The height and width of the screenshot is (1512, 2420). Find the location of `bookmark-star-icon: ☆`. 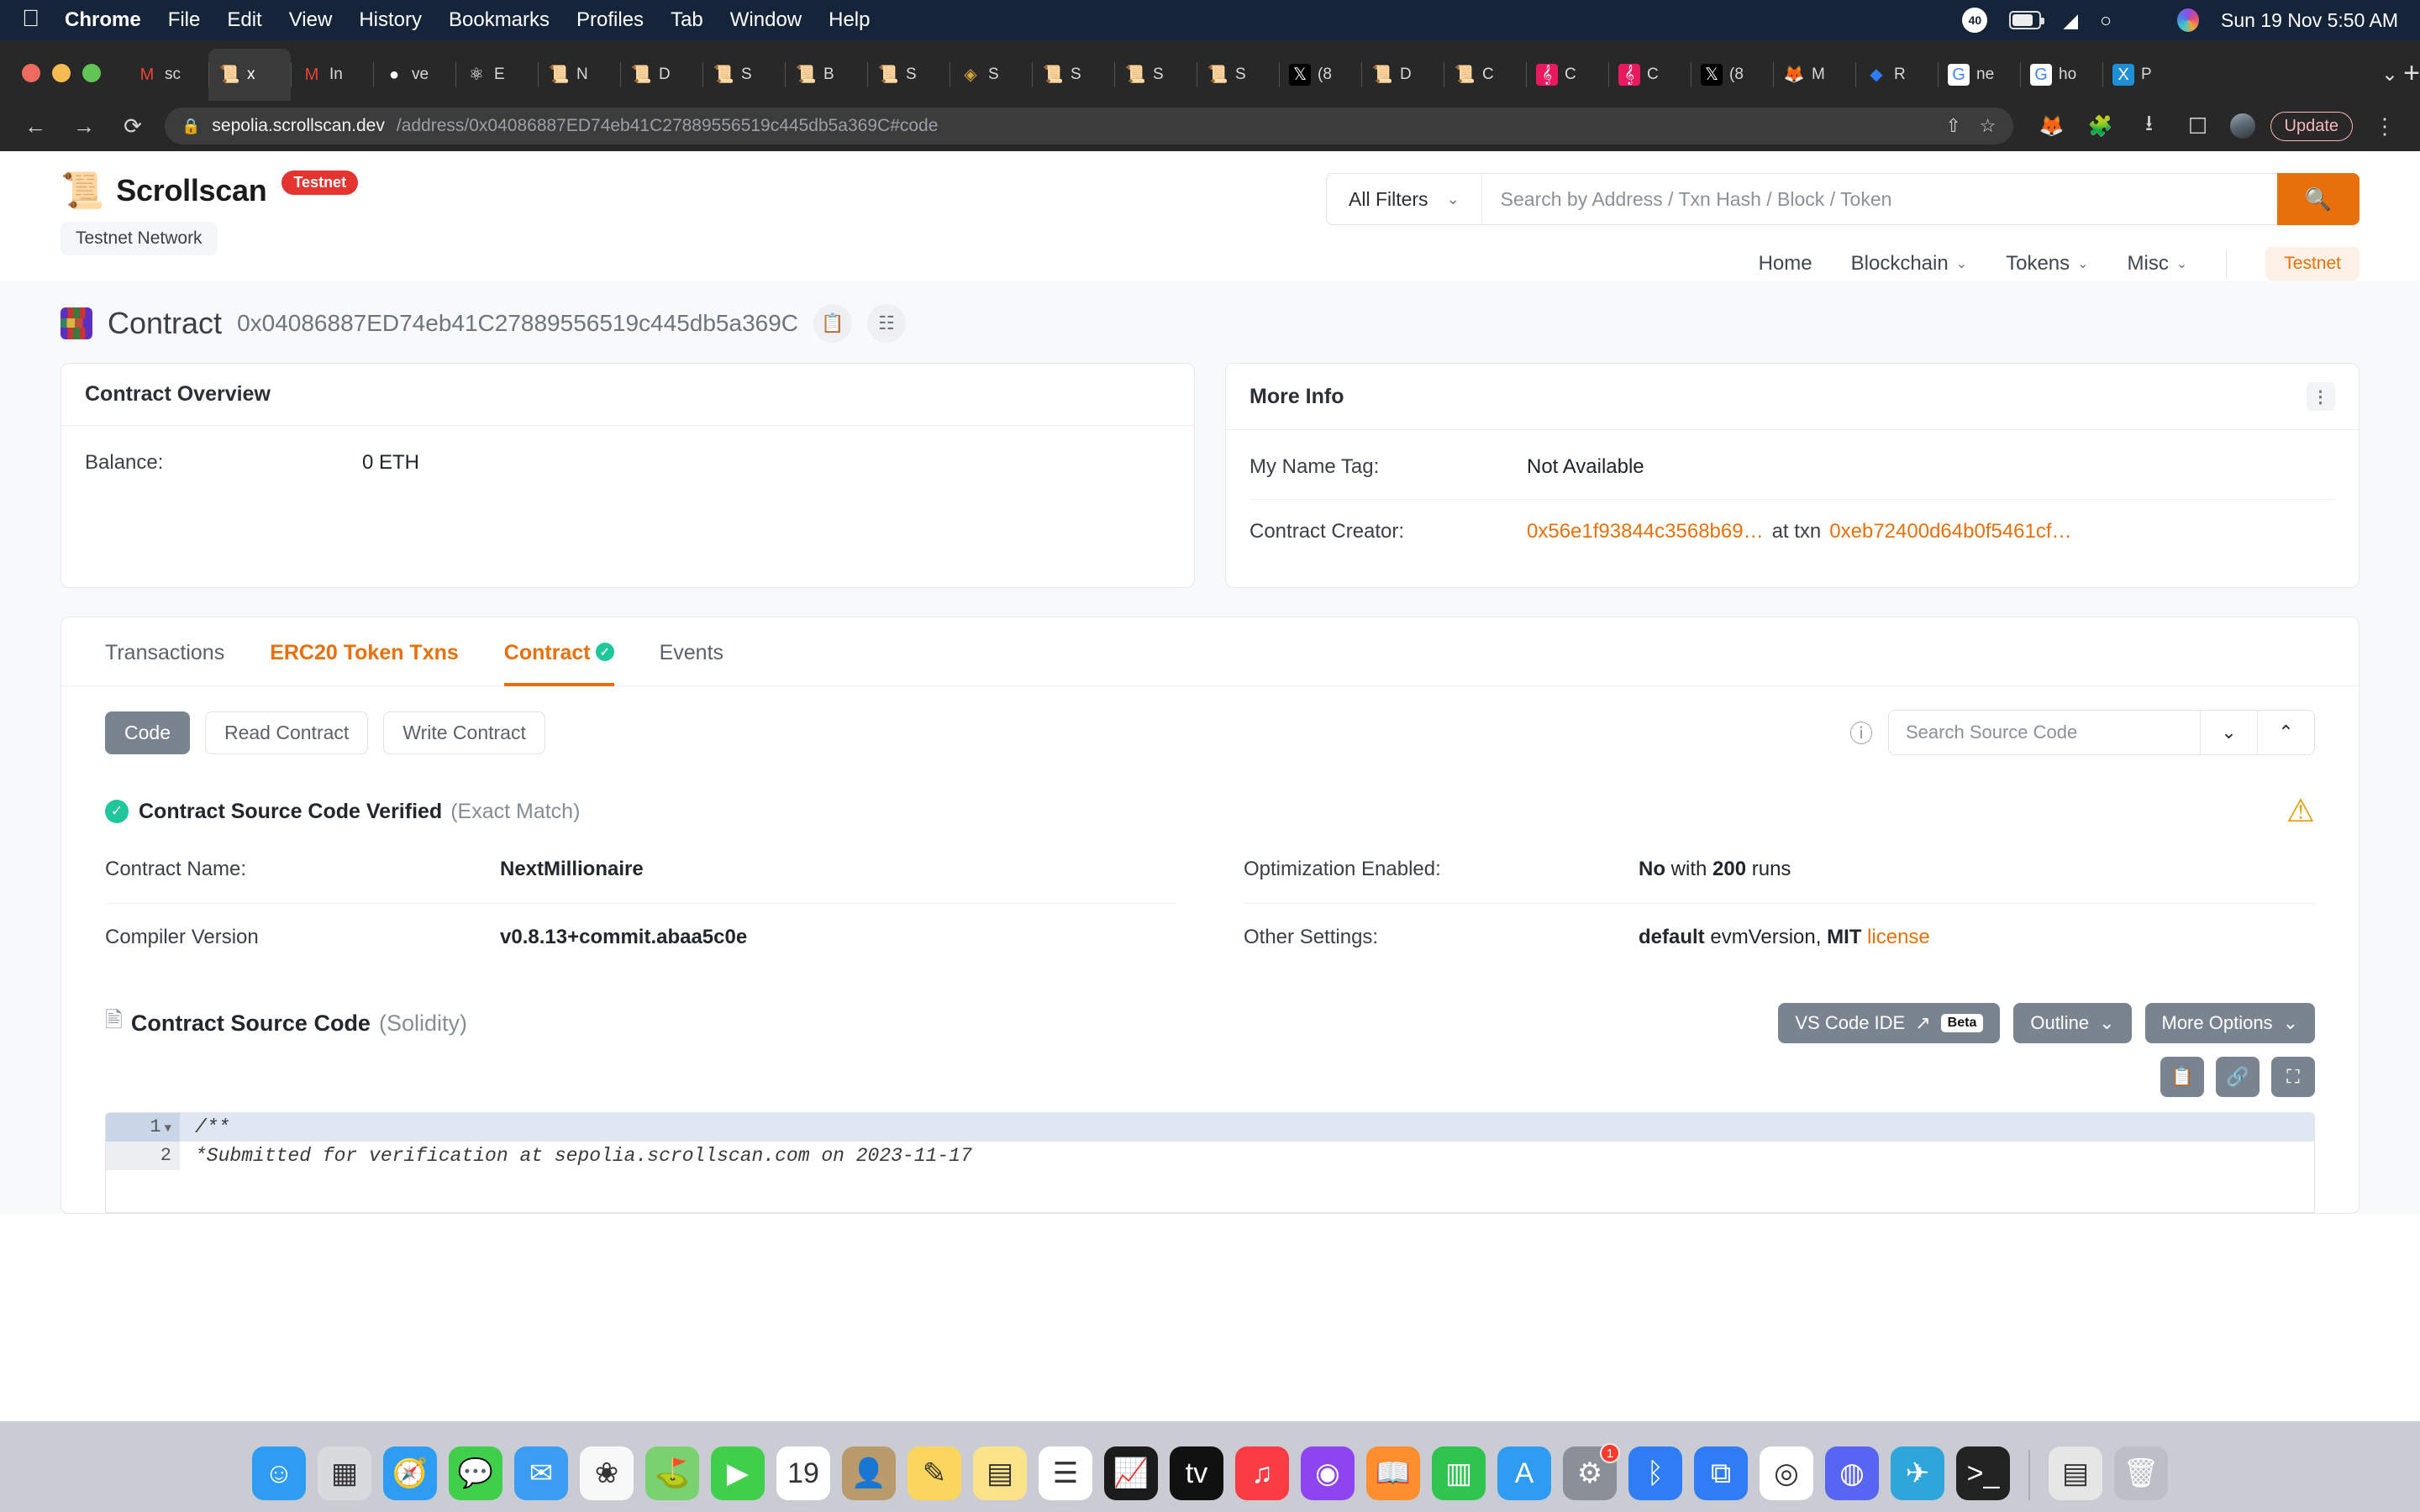

bookmark-star-icon: ☆ is located at coordinates (1988, 126).